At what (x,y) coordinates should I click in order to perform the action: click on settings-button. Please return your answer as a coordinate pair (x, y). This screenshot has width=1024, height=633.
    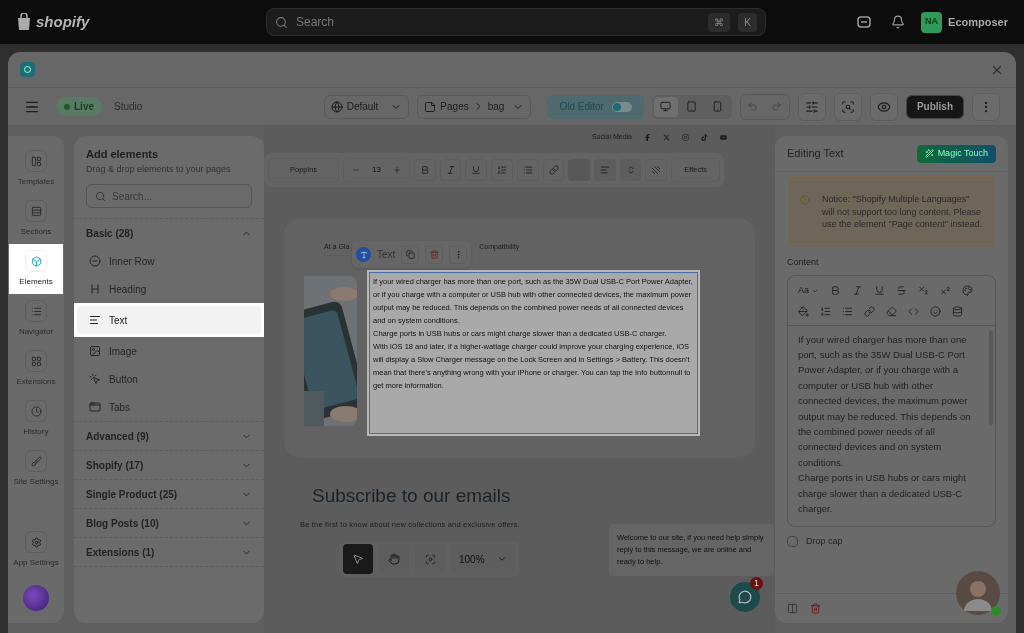
    Looking at the image, I should click on (811, 106).